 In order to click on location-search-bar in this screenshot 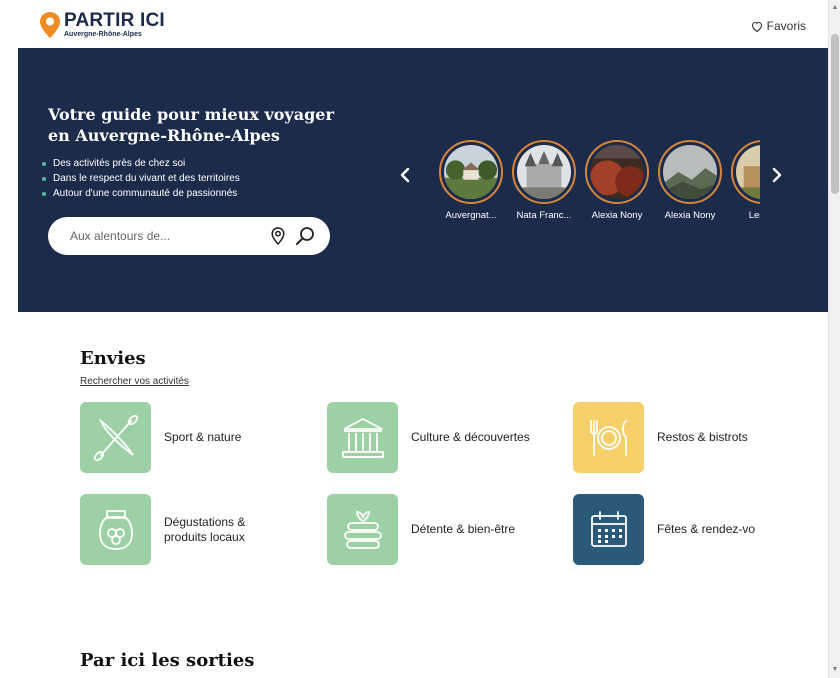, I will do `click(189, 236)`.